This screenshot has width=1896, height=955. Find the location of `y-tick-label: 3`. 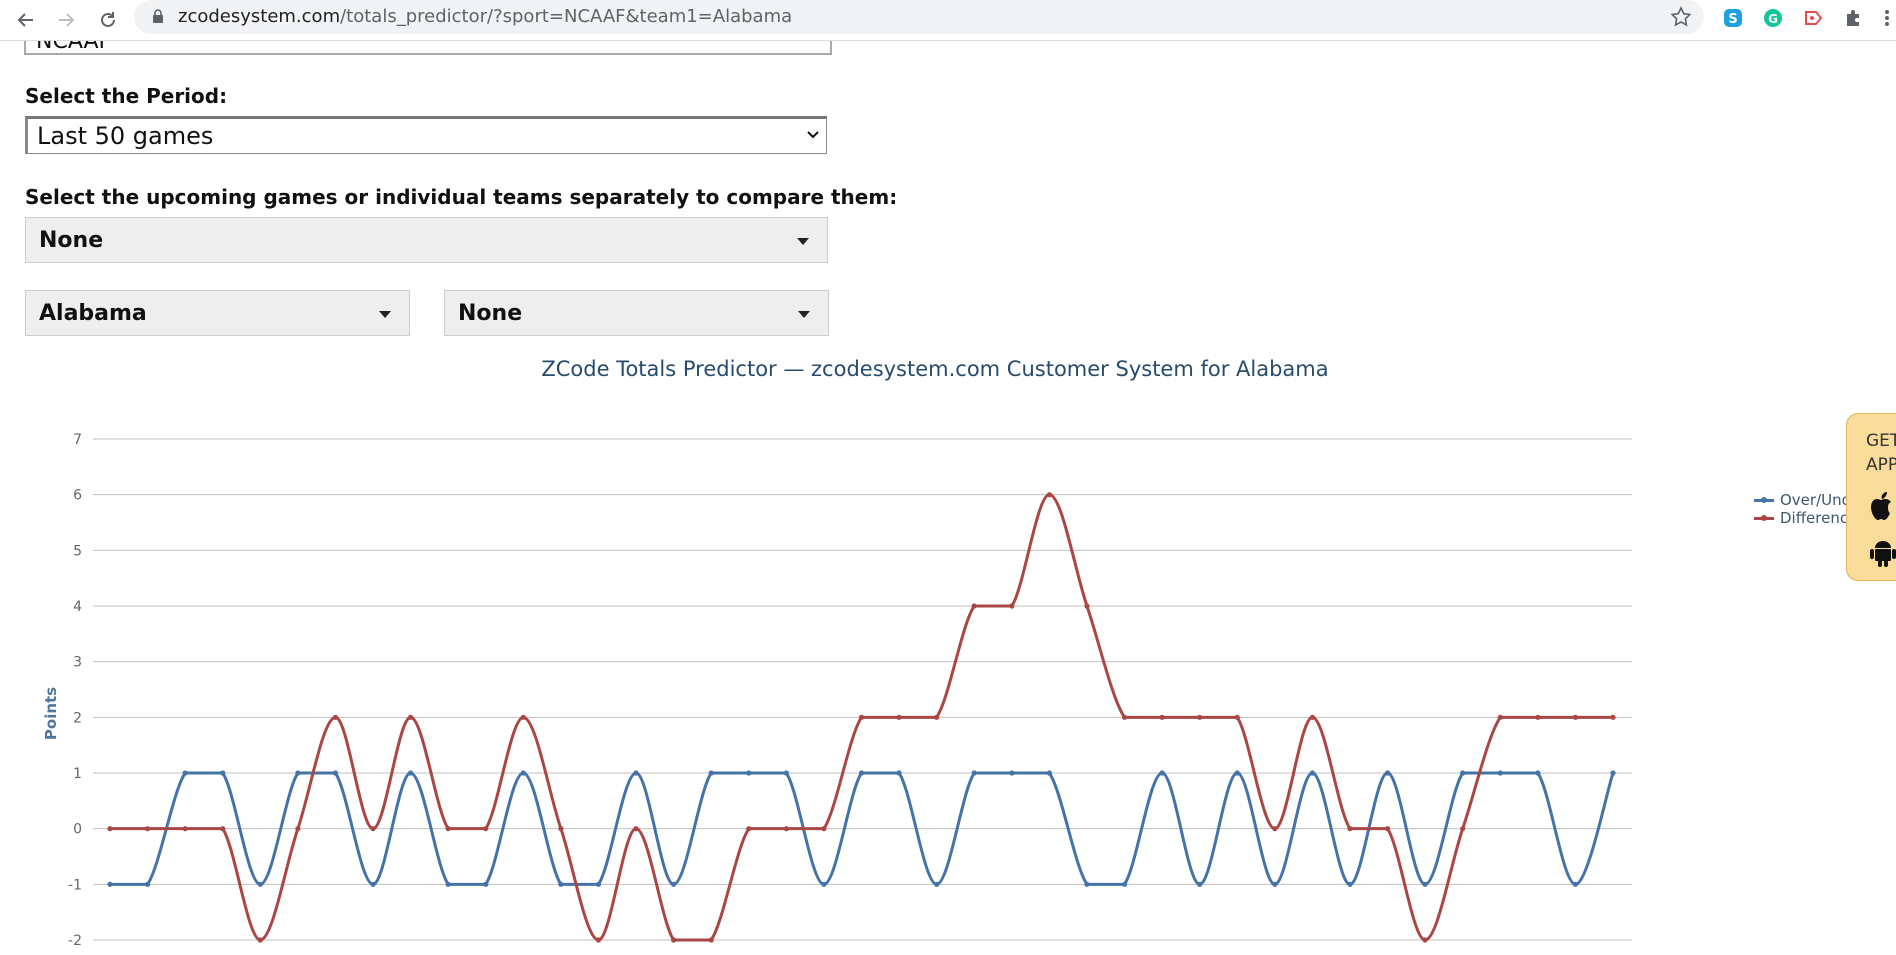

y-tick-label: 3 is located at coordinates (77, 663).